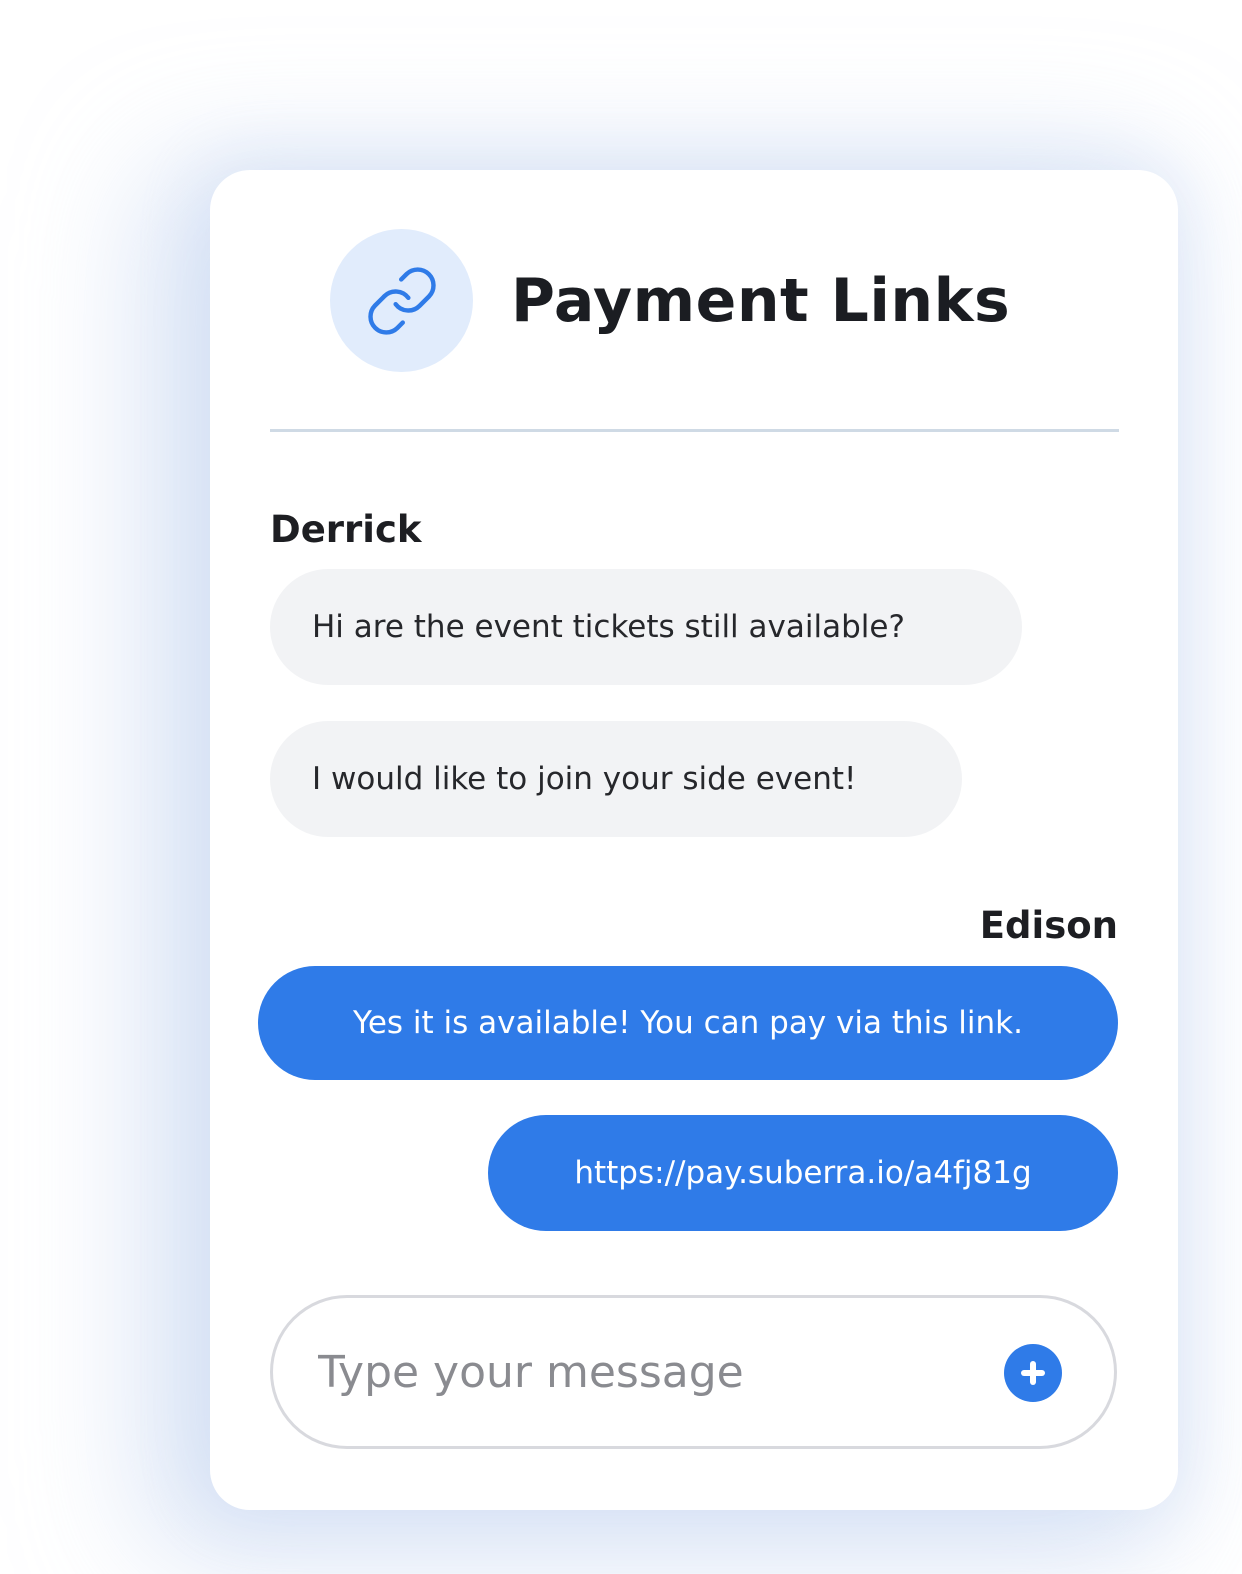 The width and height of the screenshot is (1242, 1574). I want to click on card-header: Payment Links, so click(670, 300).